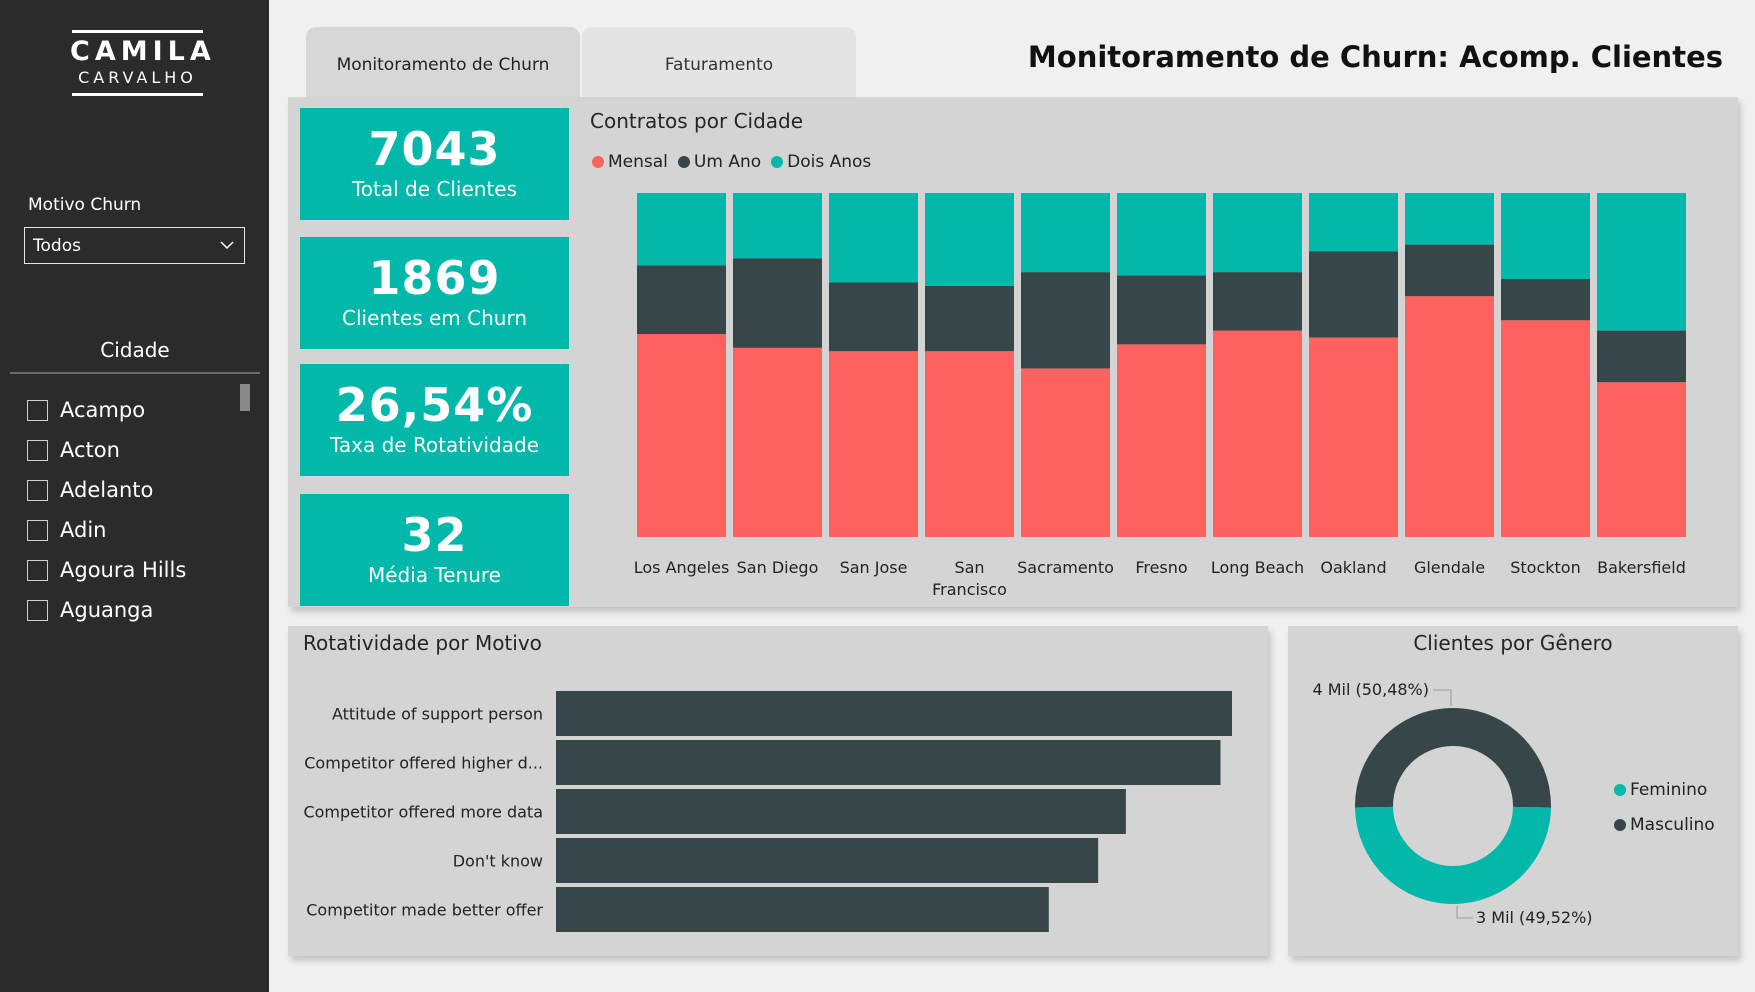 The height and width of the screenshot is (992, 1755). I want to click on logo-line1: CAMILA, so click(143, 51).